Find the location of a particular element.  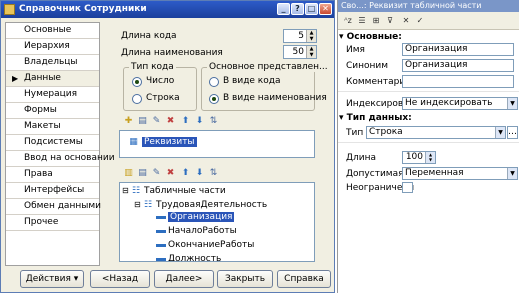

name-length-stepper: 50 ▲ ▼ is located at coordinates (300, 52).